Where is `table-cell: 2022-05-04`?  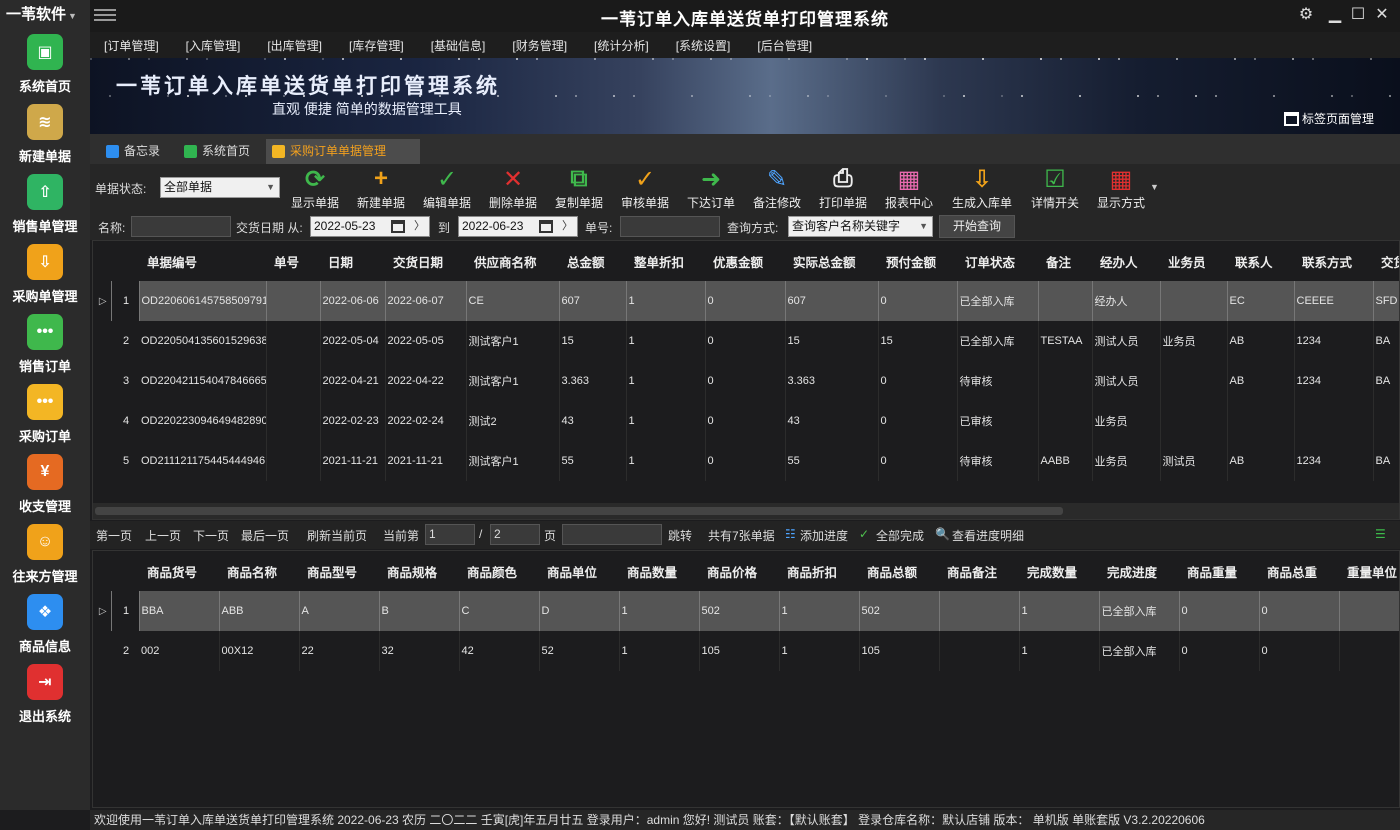 table-cell: 2022-05-04 is located at coordinates (353, 341).